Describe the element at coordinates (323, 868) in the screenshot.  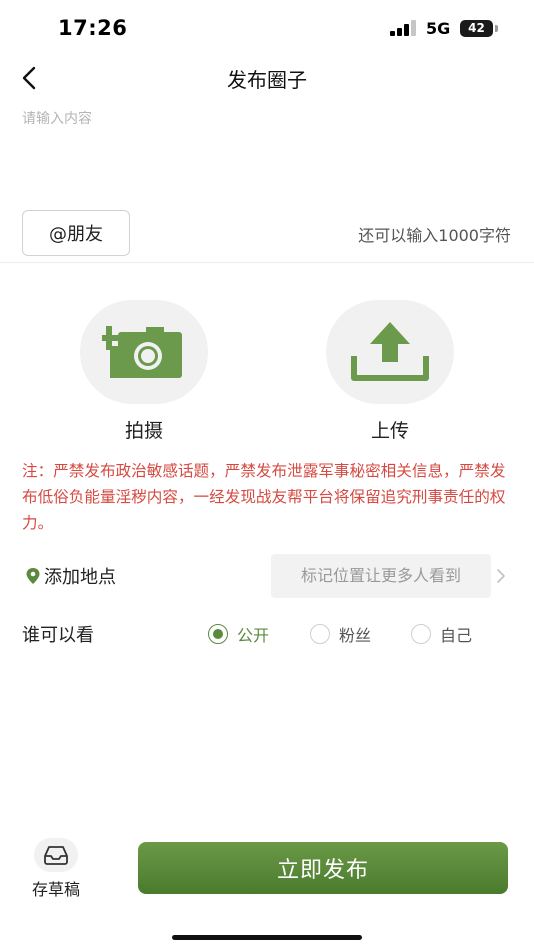
I see `publish-button: 立即发布` at that location.